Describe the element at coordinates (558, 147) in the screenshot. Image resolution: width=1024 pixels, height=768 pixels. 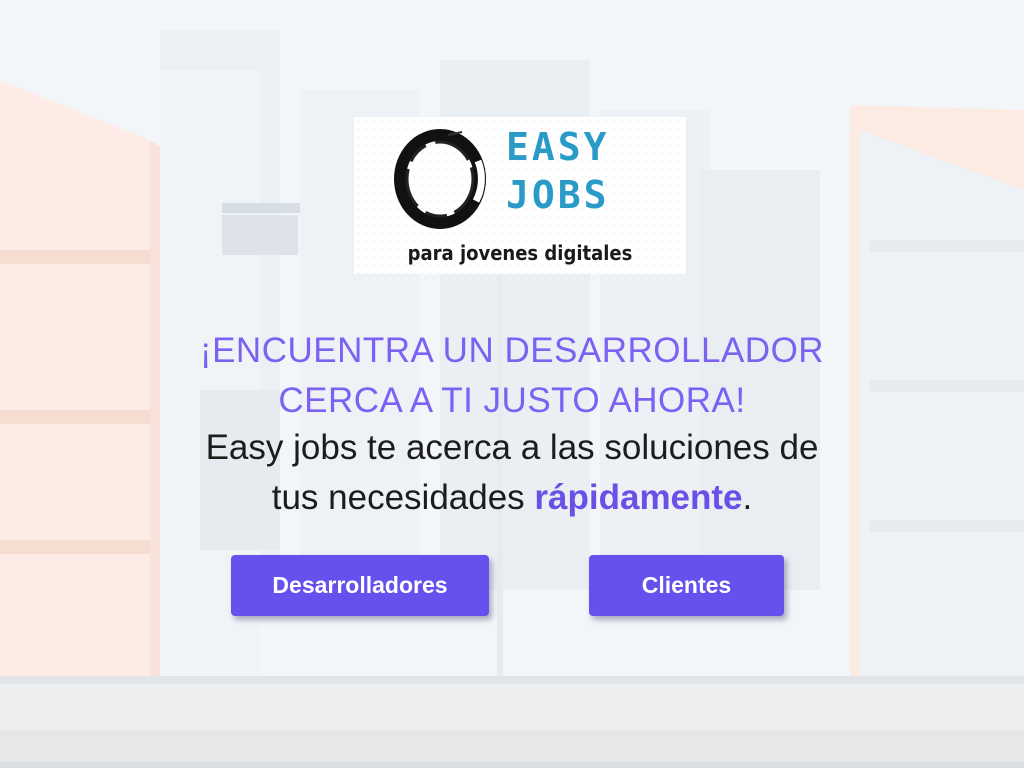
I see `logo-word-easy: EASY` at that location.